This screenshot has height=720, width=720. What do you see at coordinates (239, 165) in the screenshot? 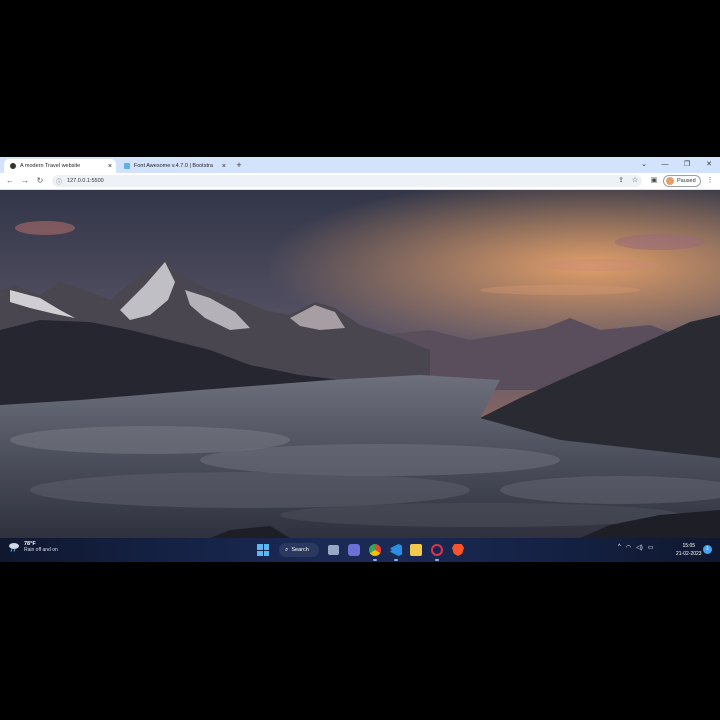
I see `new-tab-button: +` at bounding box center [239, 165].